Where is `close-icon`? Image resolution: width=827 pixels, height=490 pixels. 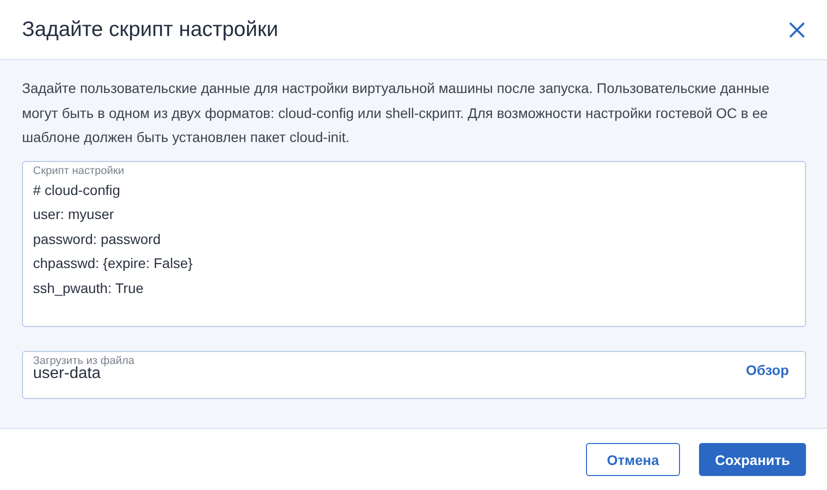 close-icon is located at coordinates (797, 30).